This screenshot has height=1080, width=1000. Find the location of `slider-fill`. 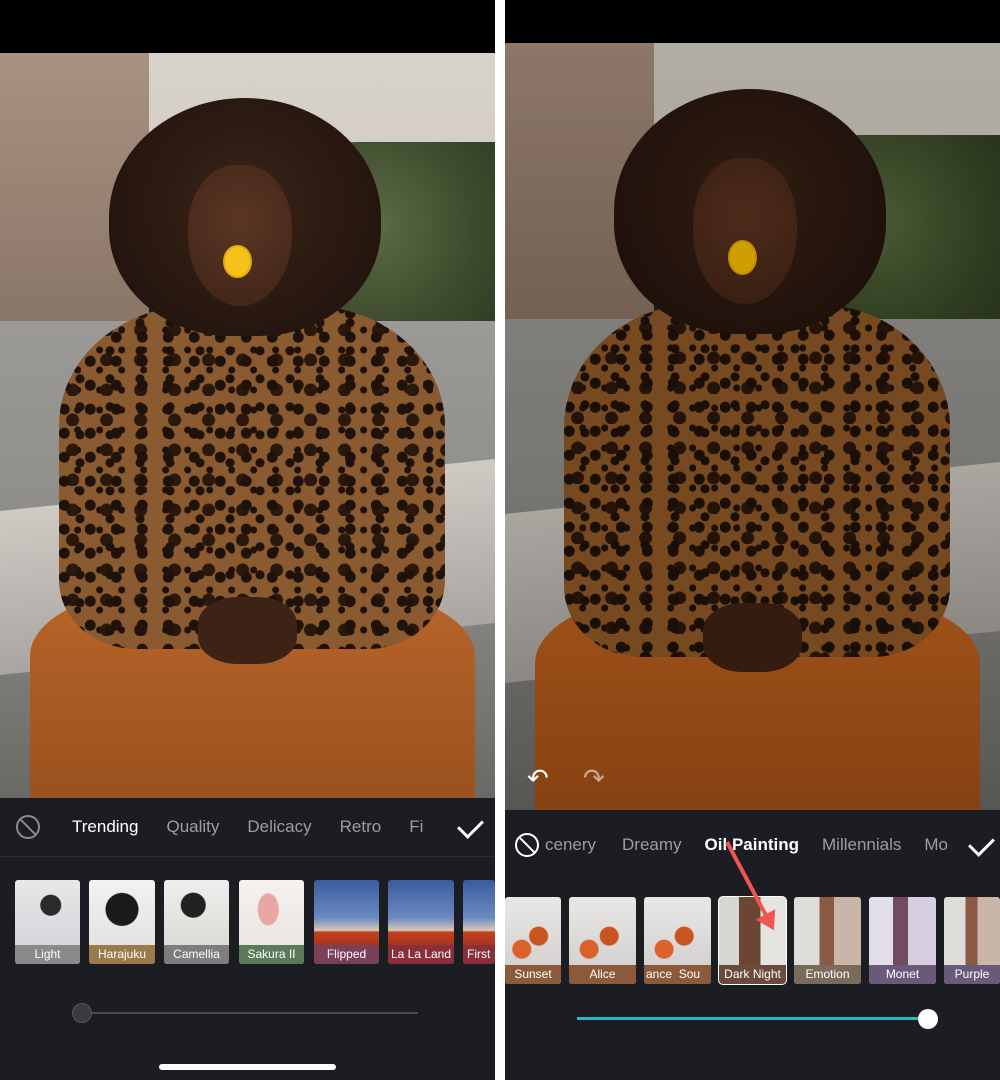

slider-fill is located at coordinates (752, 1018).